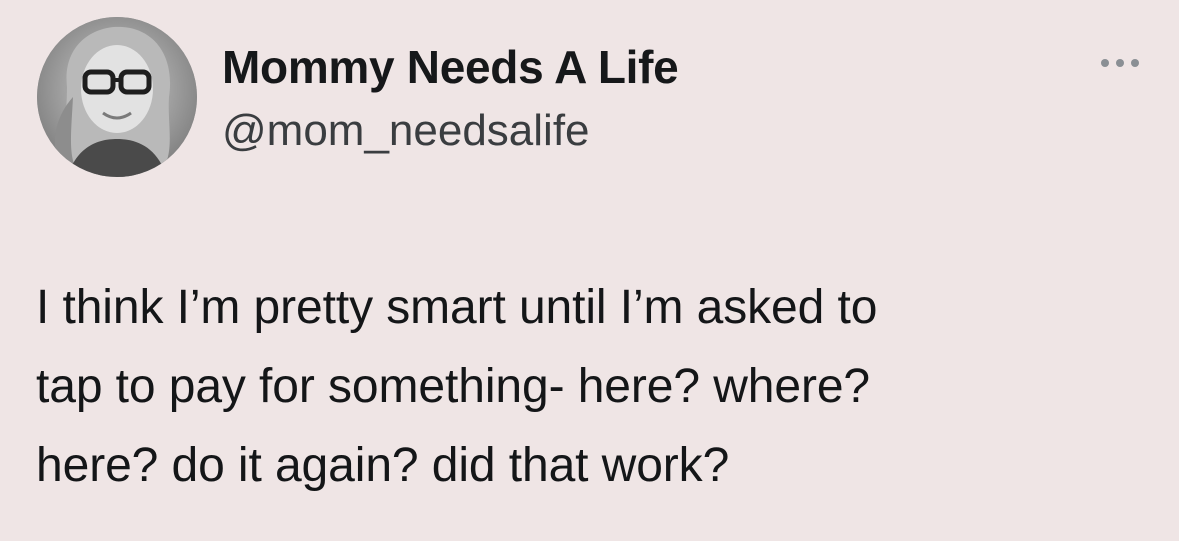 Image resolution: width=1179 pixels, height=541 pixels. I want to click on more-horizontal-icon, so click(1120, 63).